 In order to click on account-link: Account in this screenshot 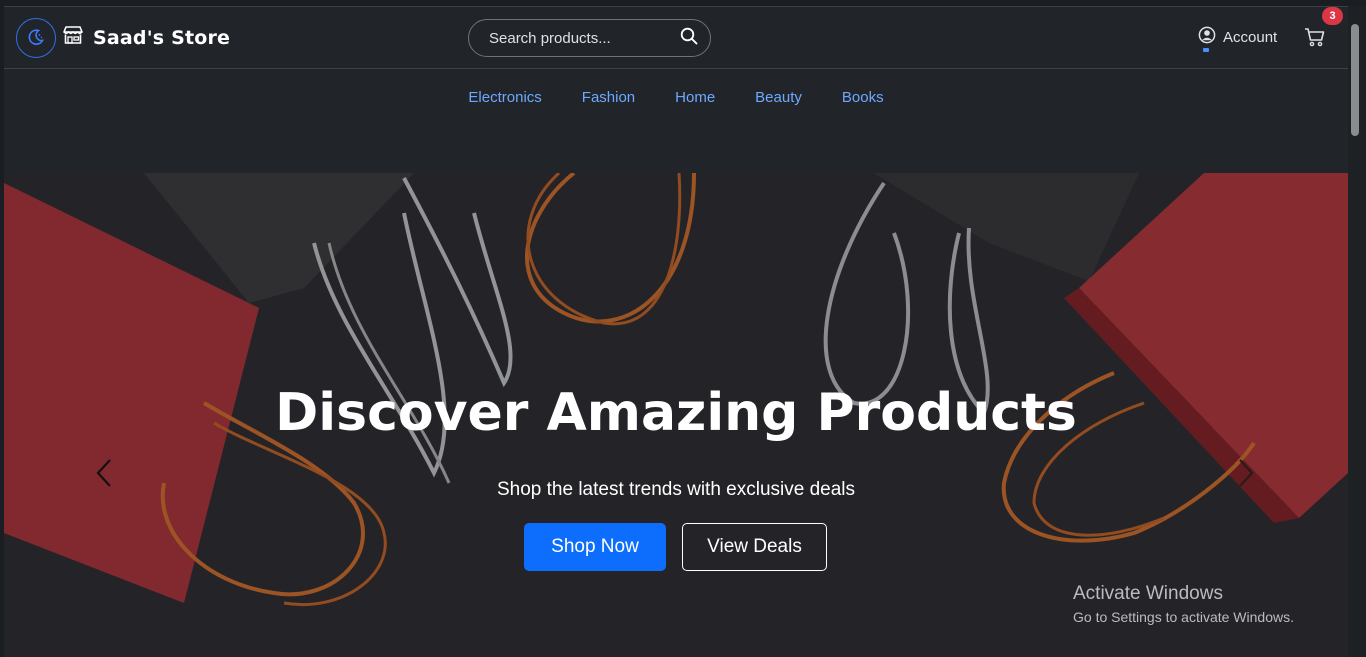, I will do `click(1238, 39)`.